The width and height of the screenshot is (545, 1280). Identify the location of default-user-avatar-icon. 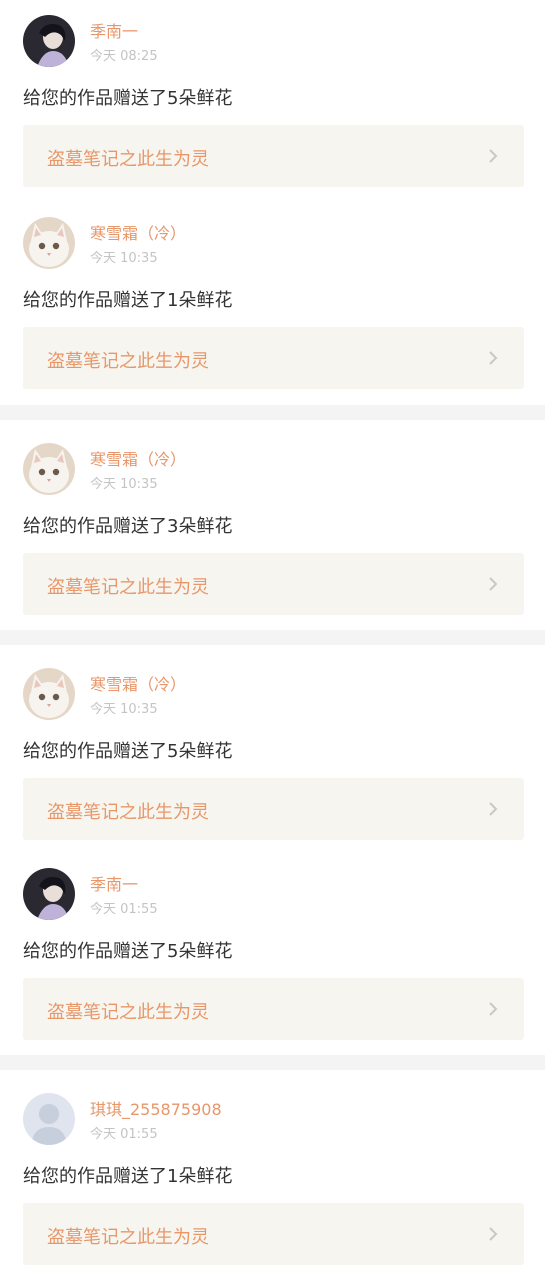
(49, 1119).